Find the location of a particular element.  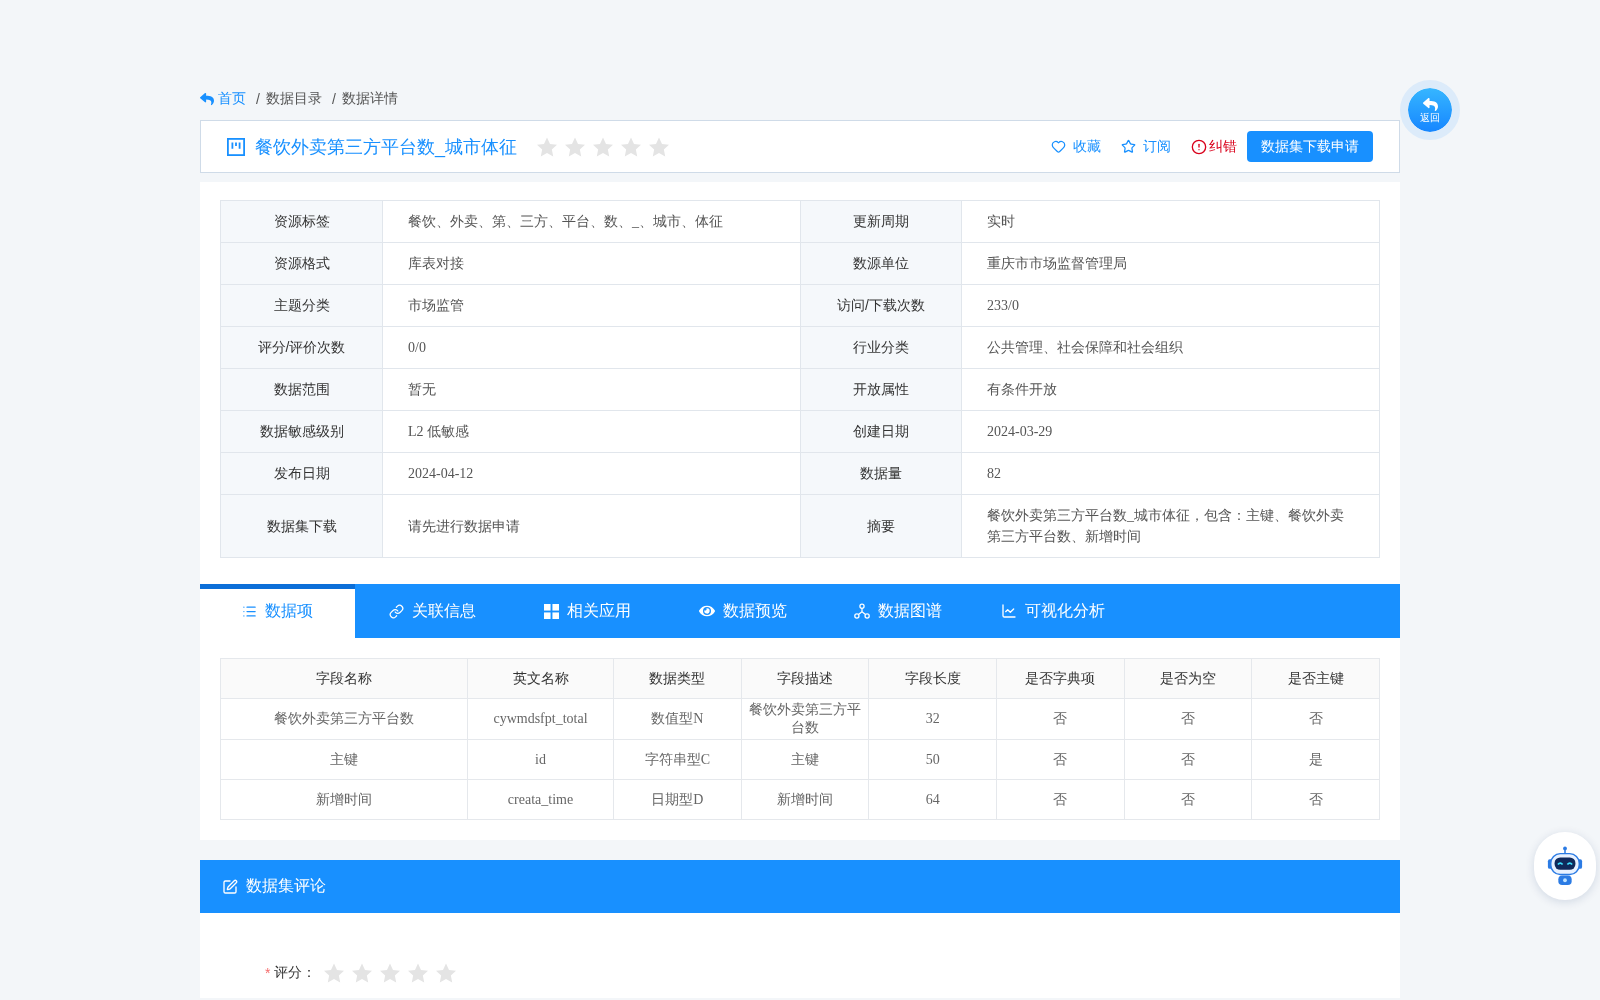

tab: 数据图谱 is located at coordinates (897, 611).